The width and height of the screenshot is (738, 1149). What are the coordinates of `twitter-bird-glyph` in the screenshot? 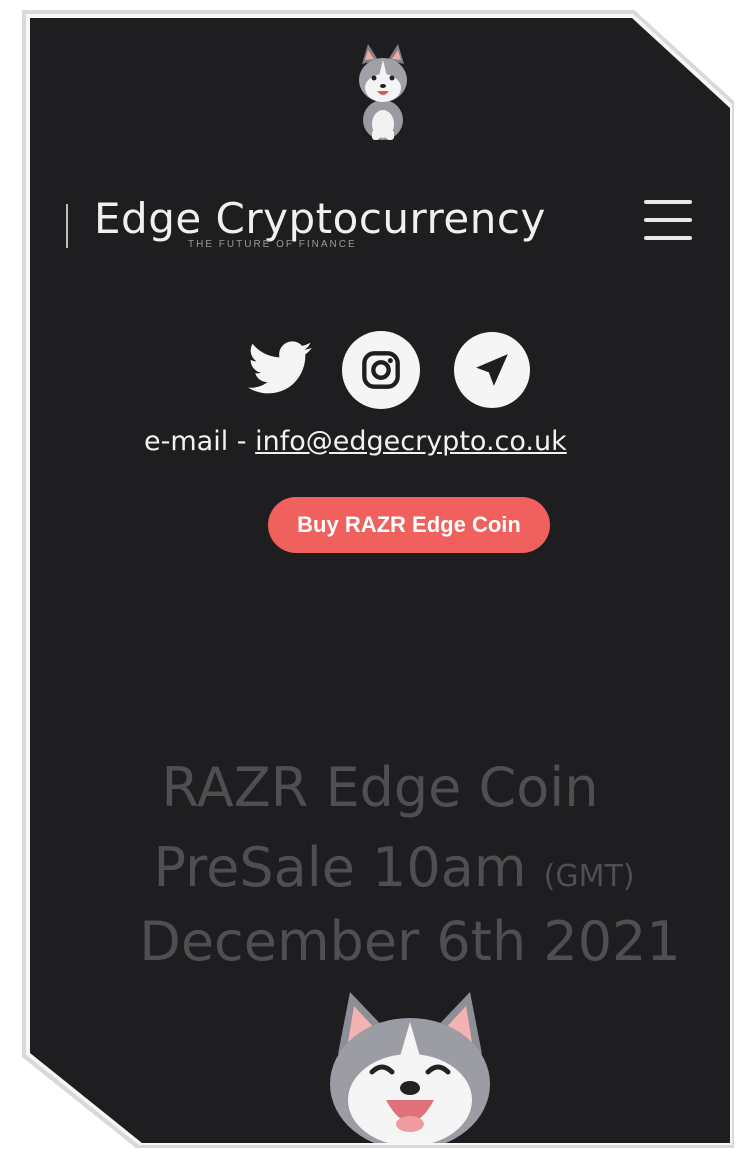 It's located at (280, 367).